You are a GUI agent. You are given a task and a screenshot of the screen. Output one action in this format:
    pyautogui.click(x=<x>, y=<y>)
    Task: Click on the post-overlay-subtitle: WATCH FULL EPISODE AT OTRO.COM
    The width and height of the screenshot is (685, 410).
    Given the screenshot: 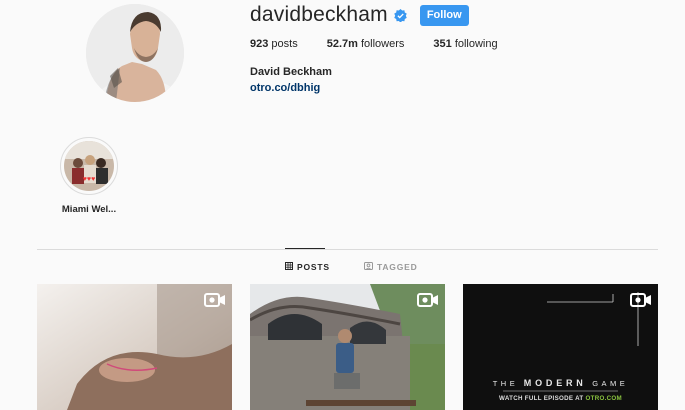 What is the action you would take?
    pyautogui.click(x=560, y=398)
    